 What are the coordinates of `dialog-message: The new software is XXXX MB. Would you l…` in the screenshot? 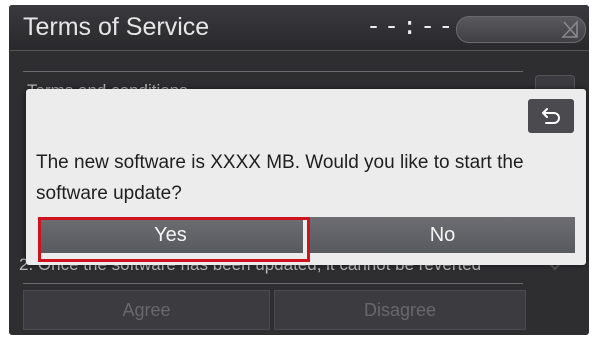 It's located at (280, 178).